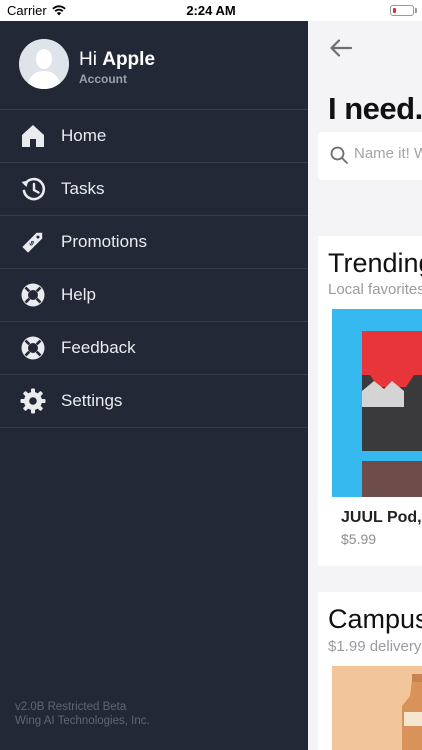 Image resolution: width=422 pixels, height=750 pixels. What do you see at coordinates (129, 59) in the screenshot?
I see `user-name: Apple` at bounding box center [129, 59].